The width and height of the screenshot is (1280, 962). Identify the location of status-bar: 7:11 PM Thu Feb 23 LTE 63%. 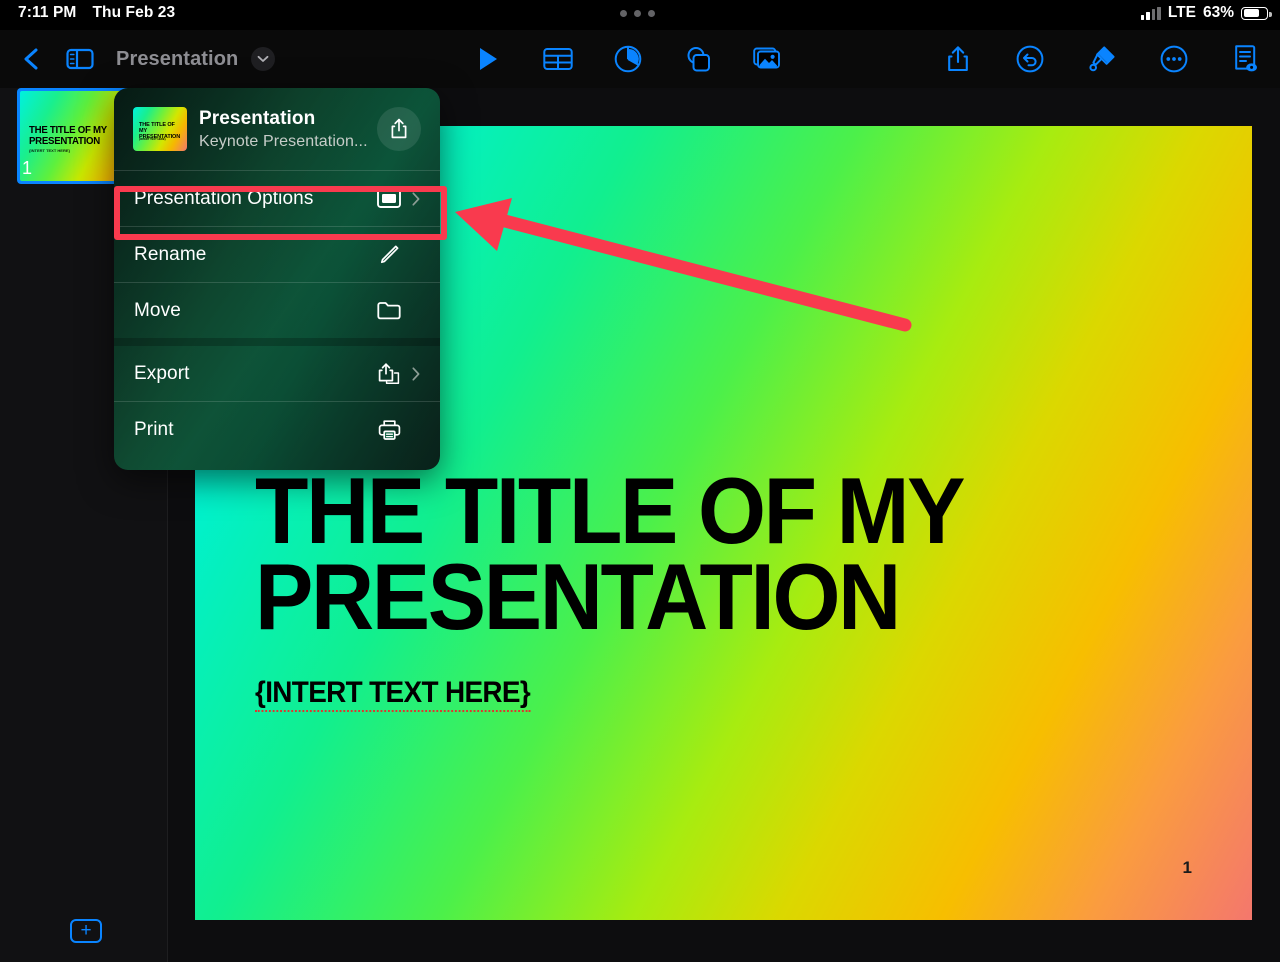
(640, 15).